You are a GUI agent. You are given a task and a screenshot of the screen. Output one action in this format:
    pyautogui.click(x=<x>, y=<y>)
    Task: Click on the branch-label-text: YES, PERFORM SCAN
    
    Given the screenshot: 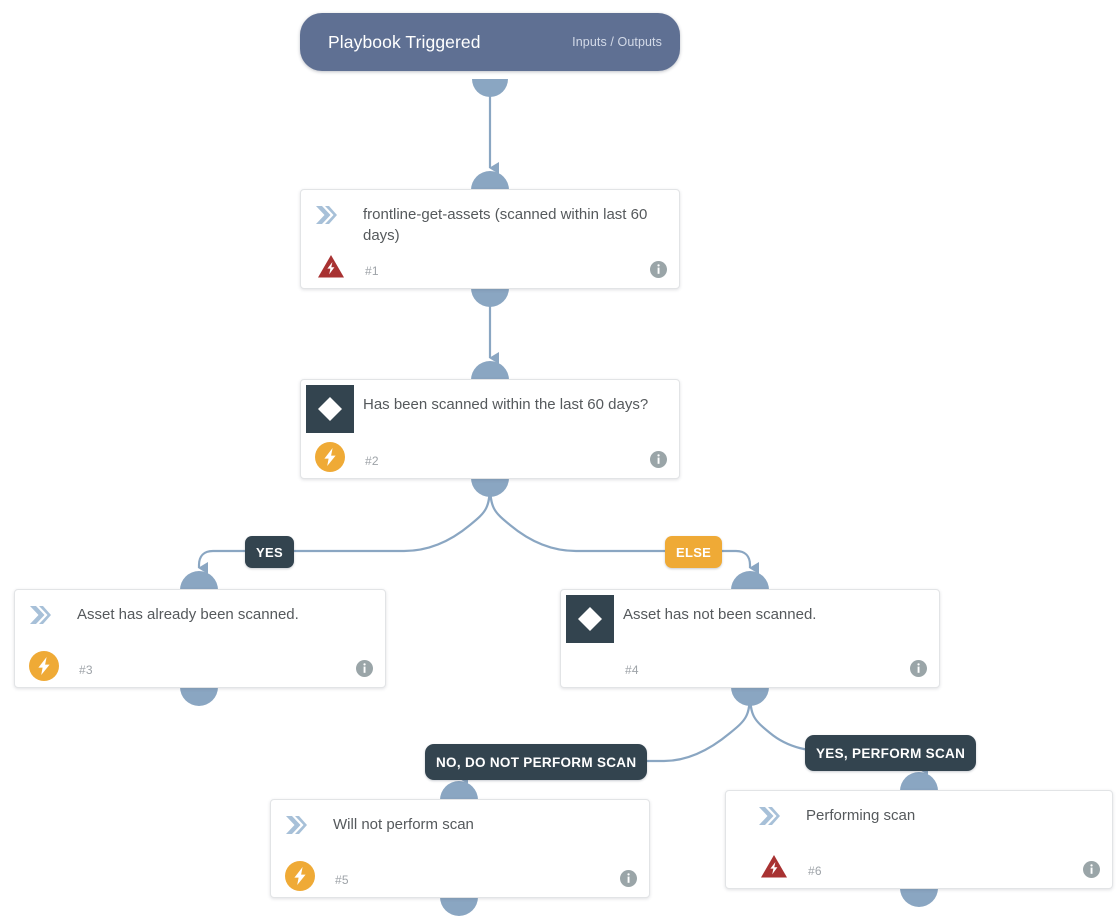 What is the action you would take?
    pyautogui.click(x=891, y=753)
    